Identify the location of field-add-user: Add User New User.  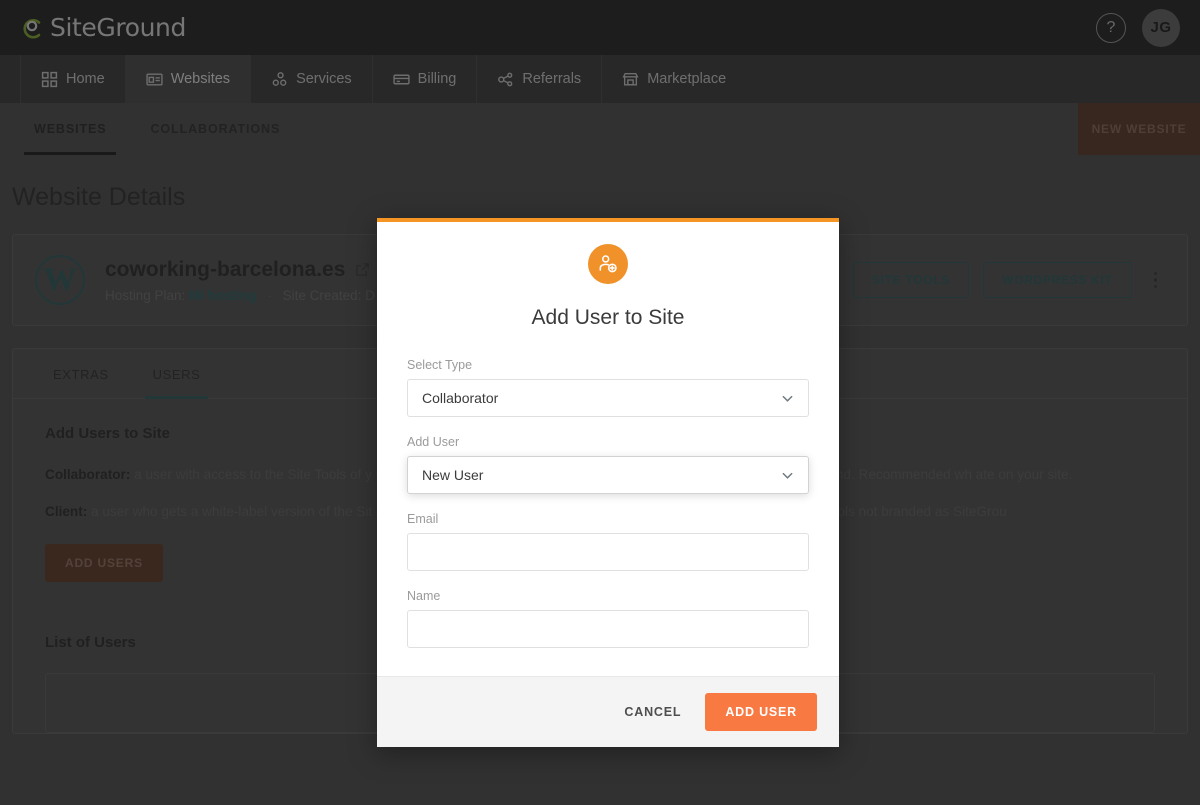
(608, 464).